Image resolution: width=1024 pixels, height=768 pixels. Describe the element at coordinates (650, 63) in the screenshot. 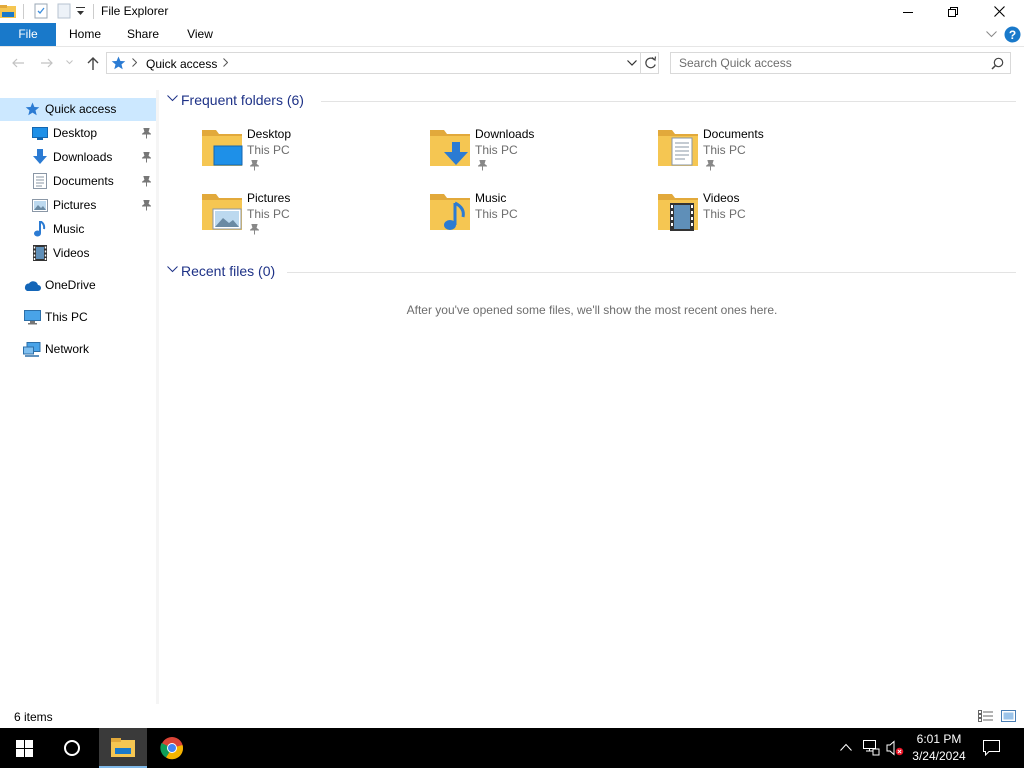

I see `refresh-icon` at that location.